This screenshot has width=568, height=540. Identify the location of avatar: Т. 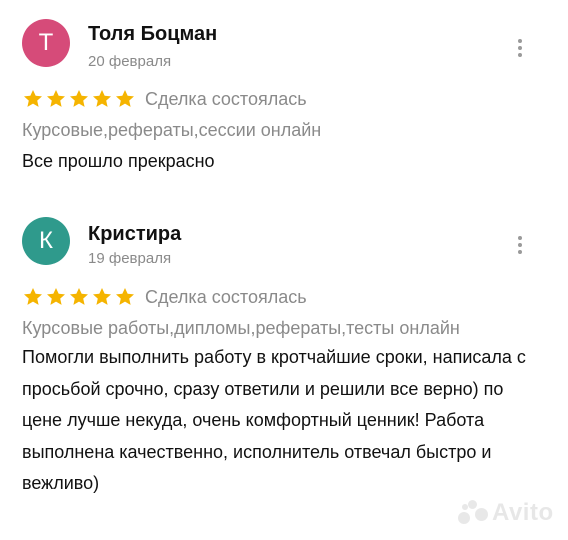
(46, 43).